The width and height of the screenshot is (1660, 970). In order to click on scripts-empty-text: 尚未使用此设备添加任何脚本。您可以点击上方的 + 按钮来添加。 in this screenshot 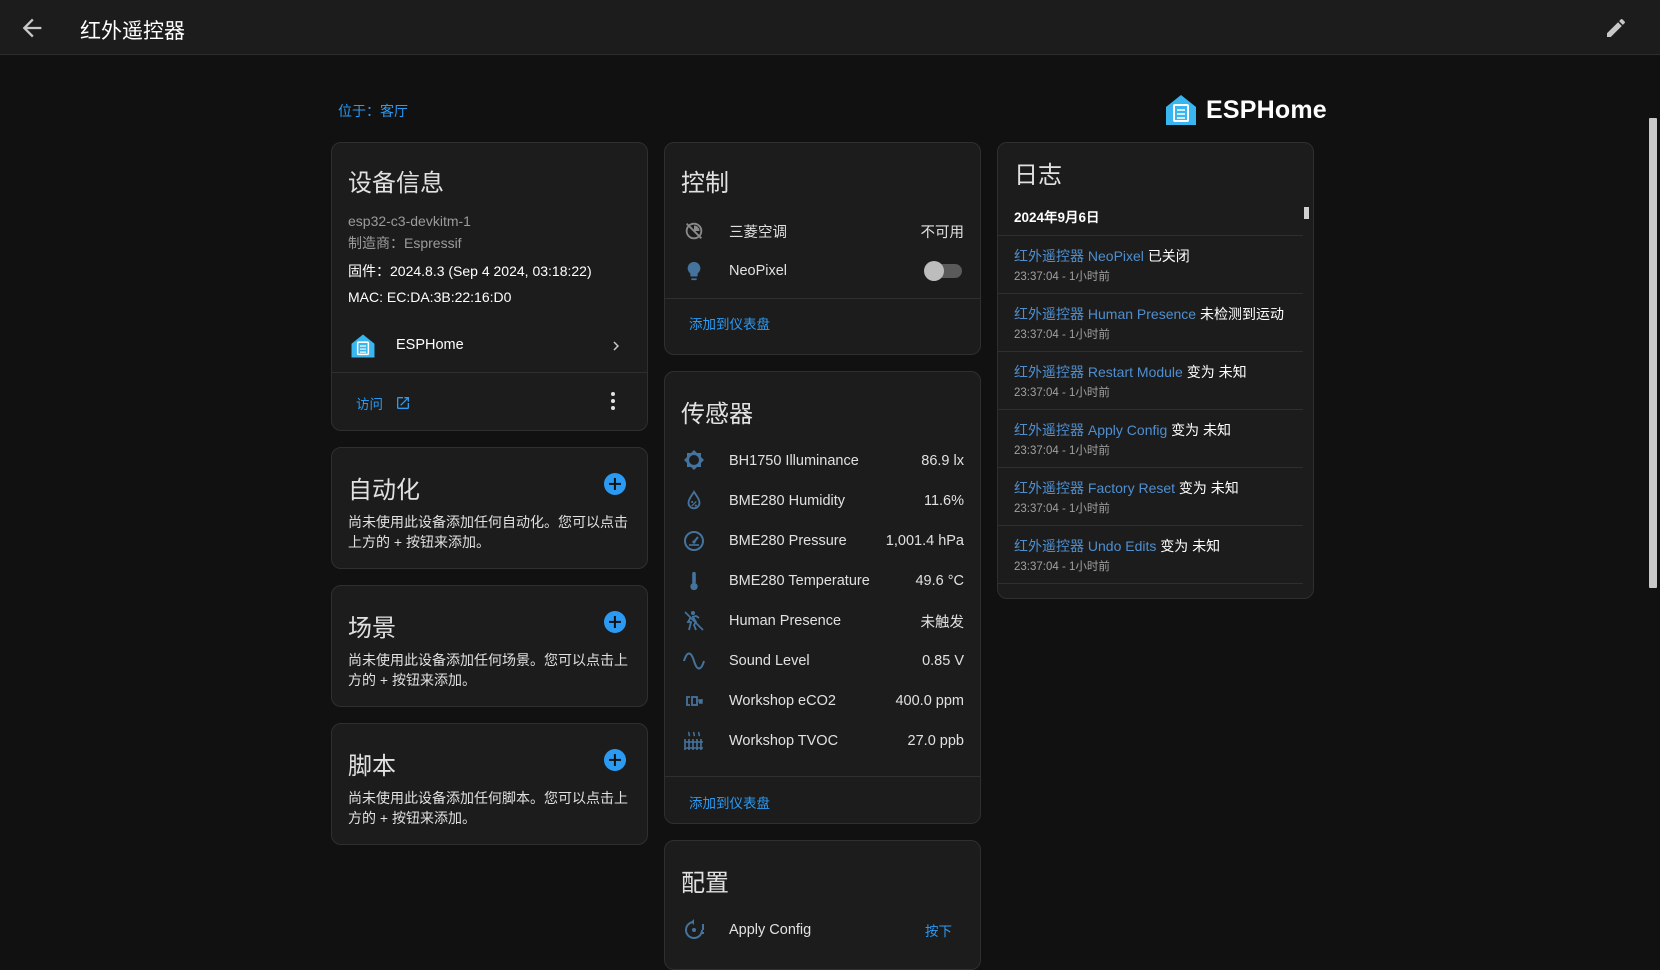, I will do `click(488, 808)`.